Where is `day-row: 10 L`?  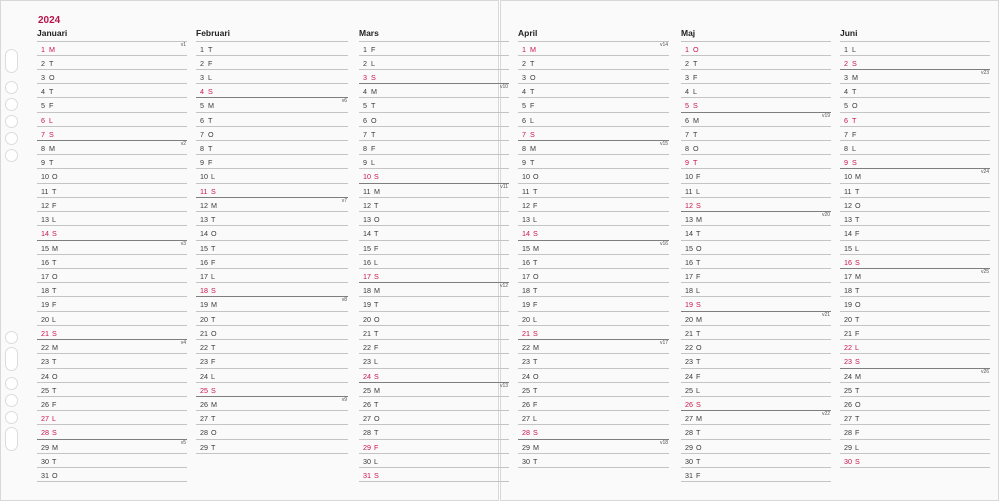 day-row: 10 L is located at coordinates (272, 175).